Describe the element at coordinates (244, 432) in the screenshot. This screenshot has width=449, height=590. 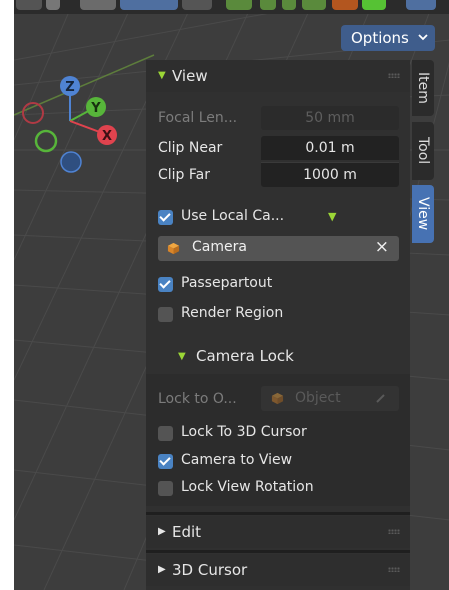
I see `lock-to-3d-cursor-label: Lock To 3D Cursor` at that location.